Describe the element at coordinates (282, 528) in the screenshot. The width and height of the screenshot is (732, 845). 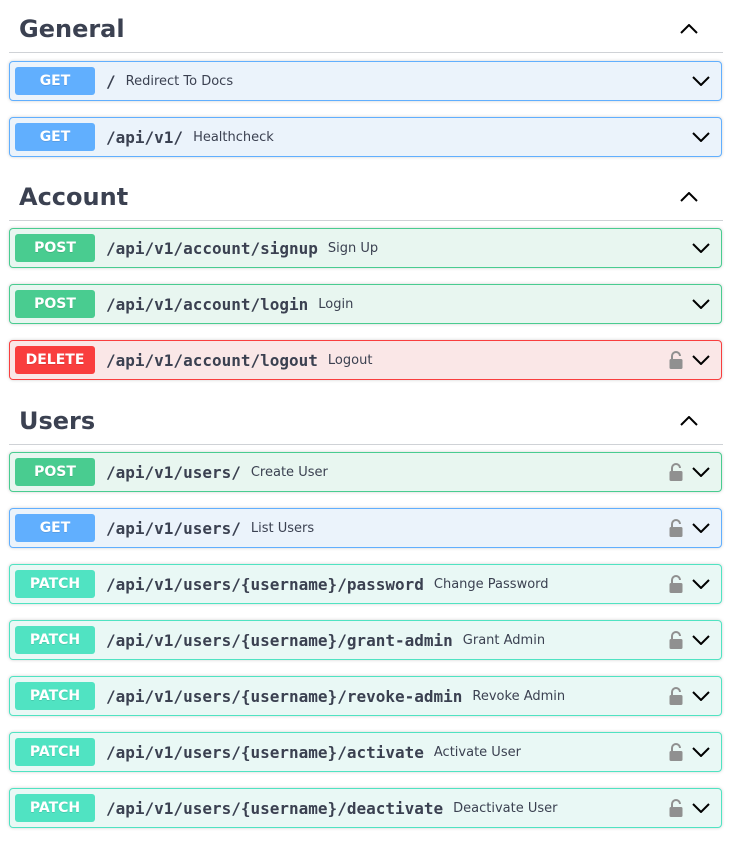
I see `operation-summary: List Users` at that location.